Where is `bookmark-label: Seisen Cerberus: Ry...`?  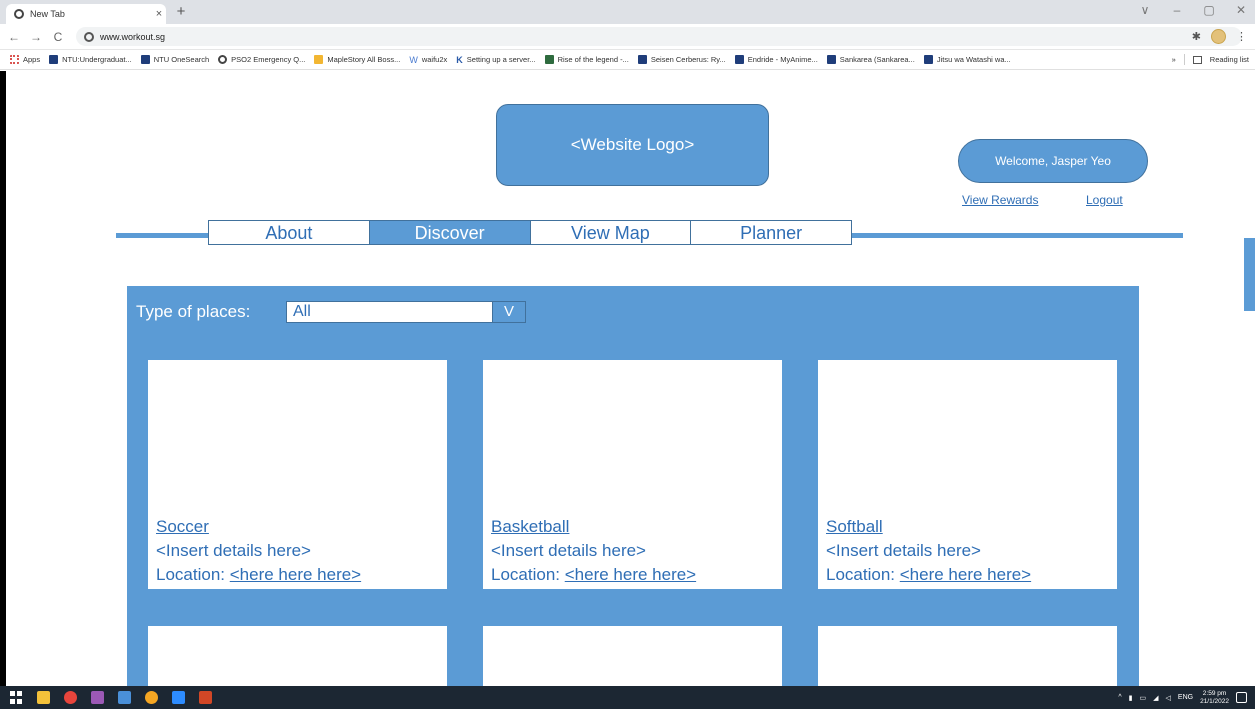
bookmark-label: Seisen Cerberus: Ry... is located at coordinates (688, 59).